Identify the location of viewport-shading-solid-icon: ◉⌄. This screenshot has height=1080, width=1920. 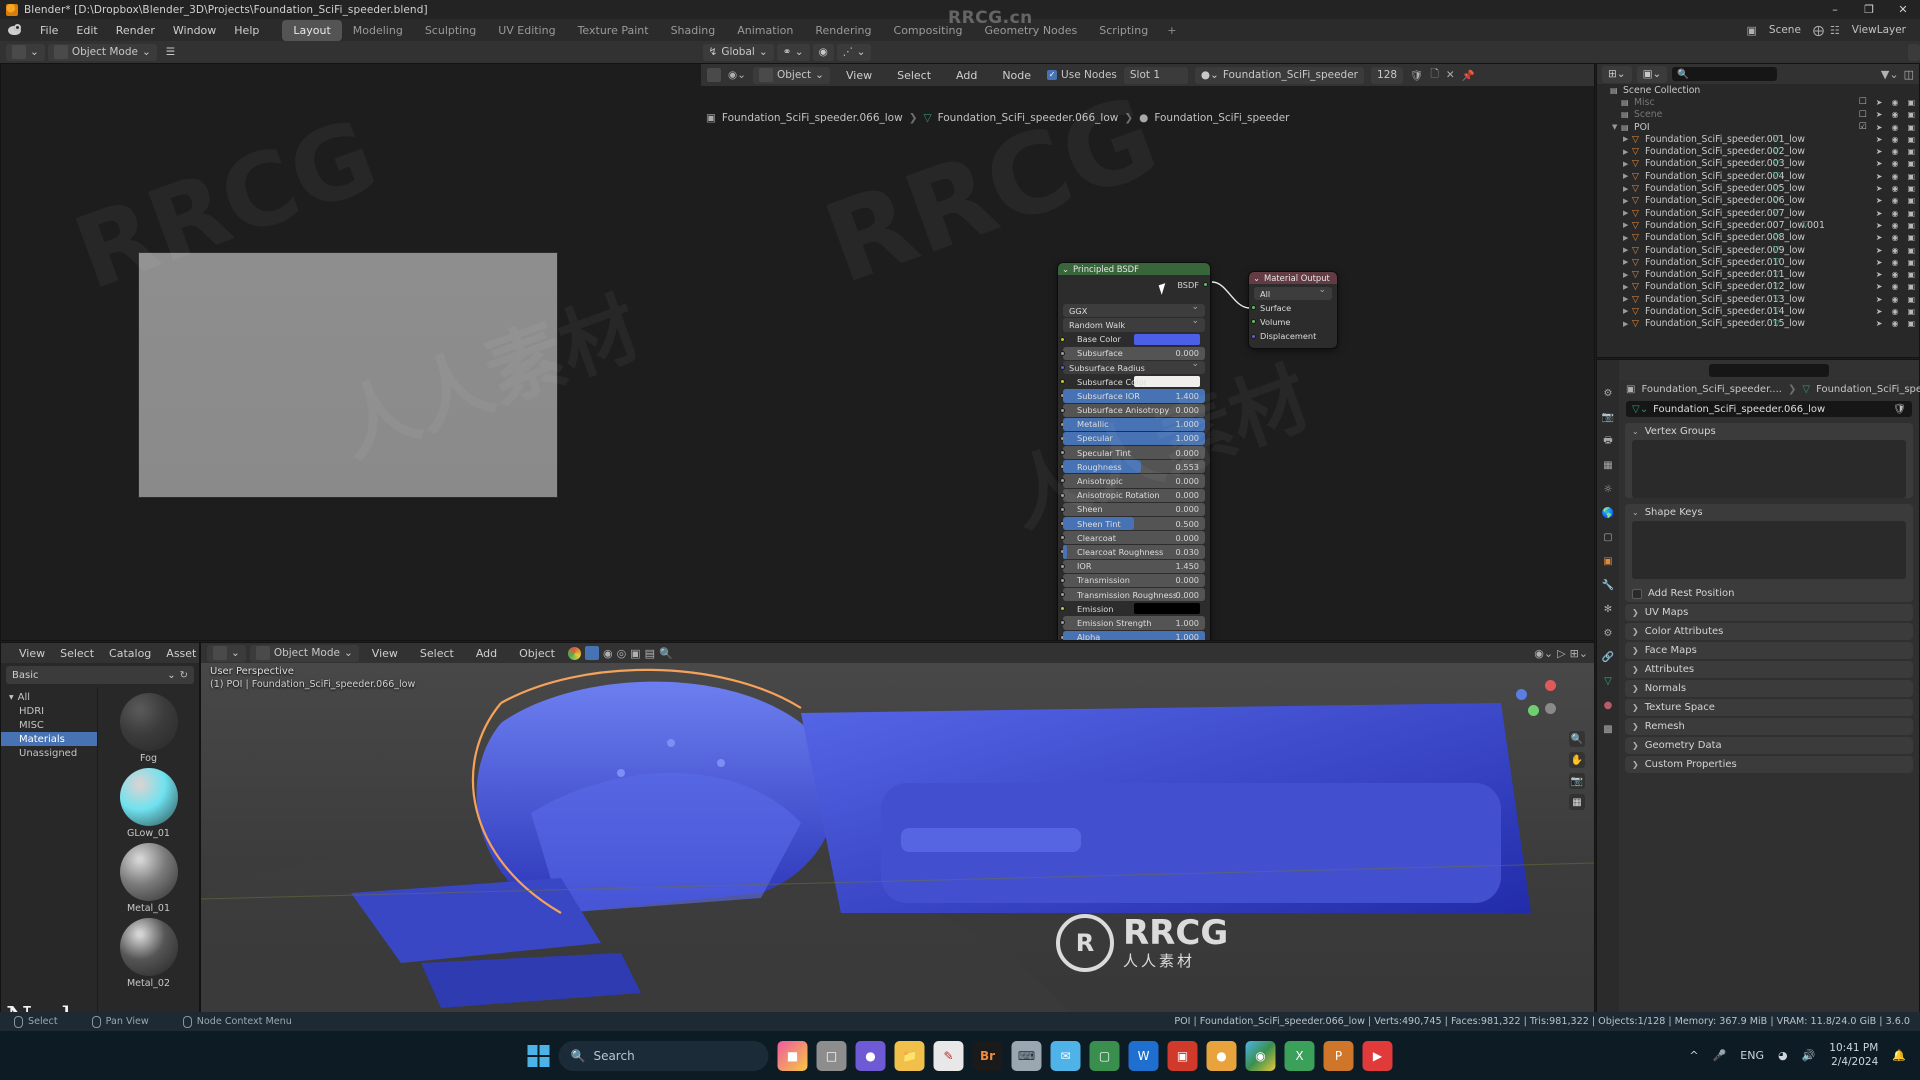
(1543, 653).